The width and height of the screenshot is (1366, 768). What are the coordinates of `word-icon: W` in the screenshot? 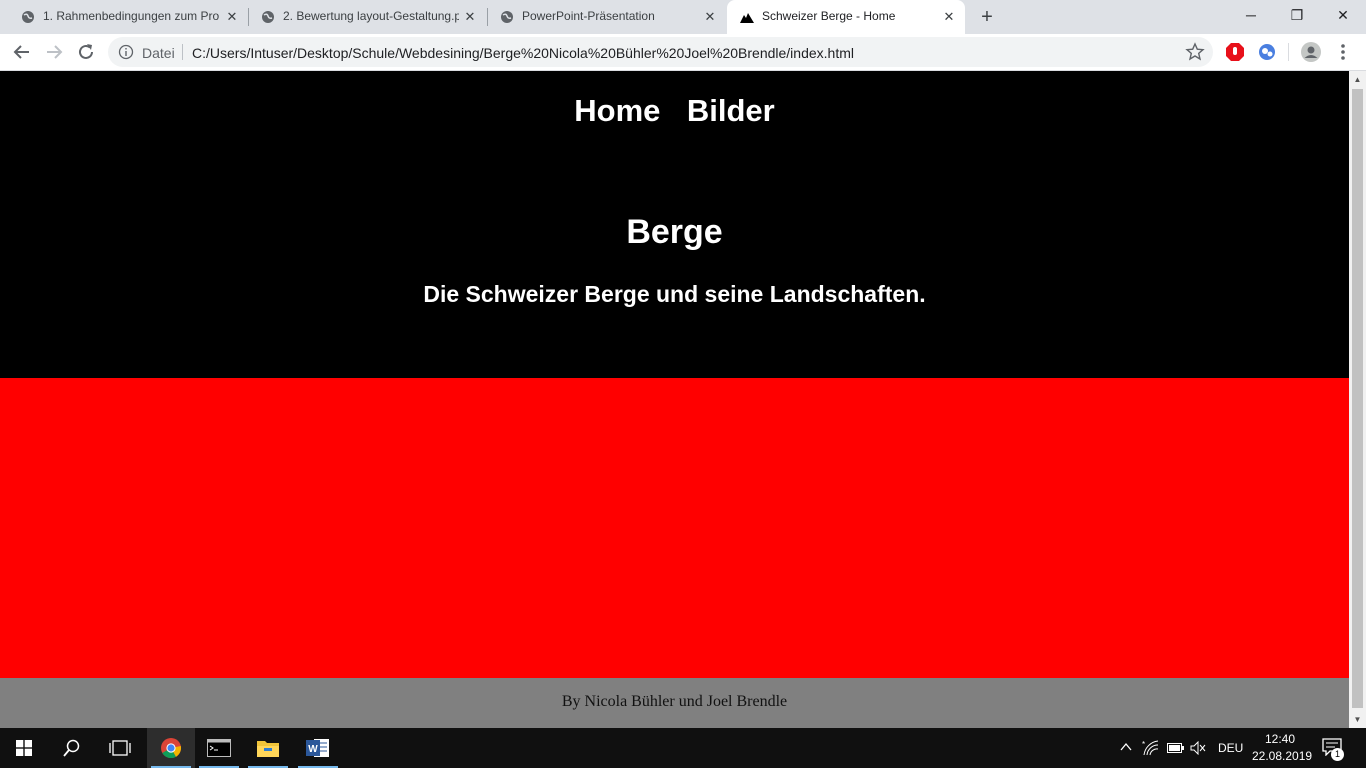 It's located at (317, 748).